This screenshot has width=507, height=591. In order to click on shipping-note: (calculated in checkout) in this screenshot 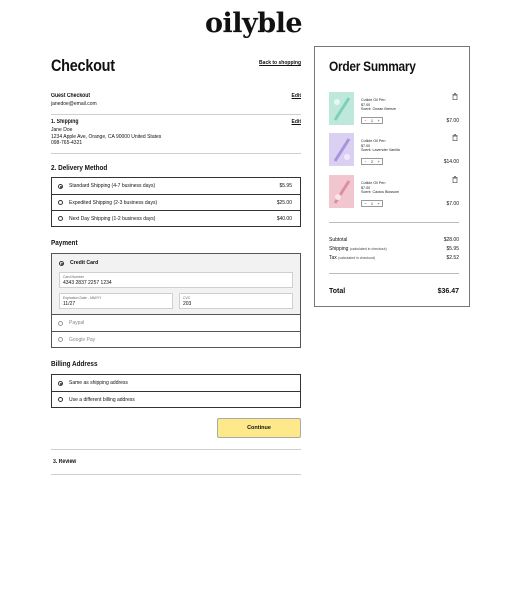, I will do `click(368, 249)`.